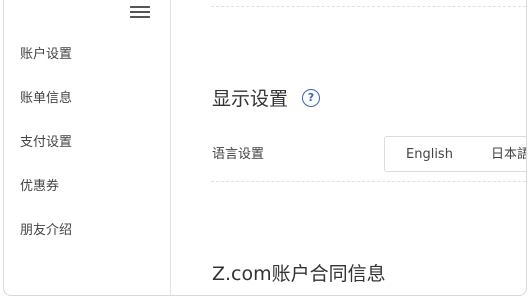 The height and width of the screenshot is (300, 530). I want to click on sidebar-item-payment-settings: 支付设置, so click(46, 143).